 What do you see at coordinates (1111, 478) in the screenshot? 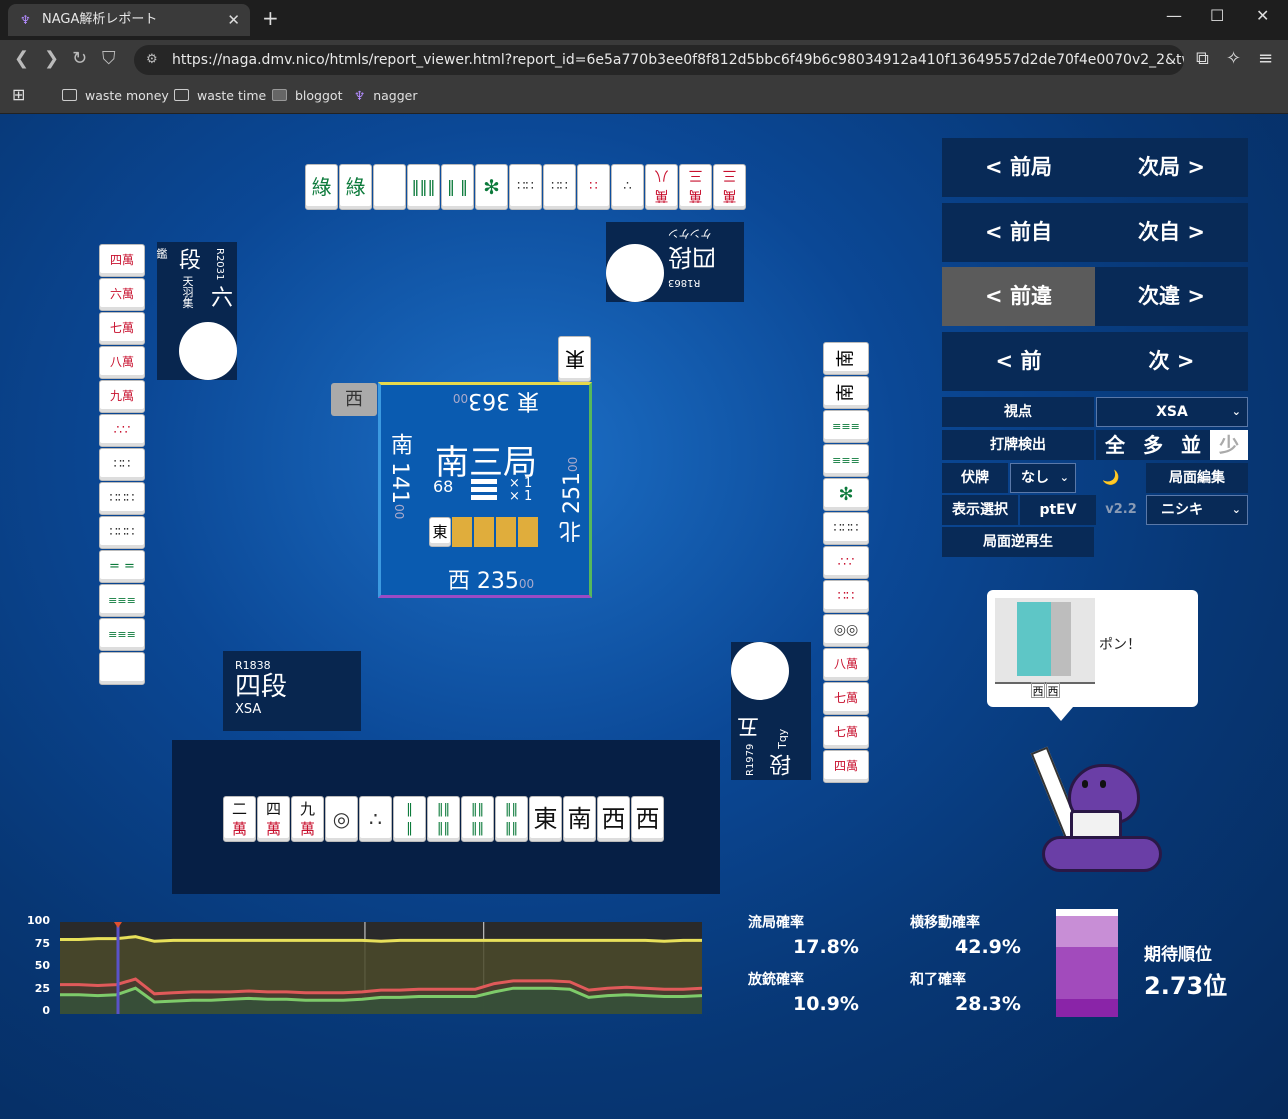
I see `moon-icon: 🌙` at bounding box center [1111, 478].